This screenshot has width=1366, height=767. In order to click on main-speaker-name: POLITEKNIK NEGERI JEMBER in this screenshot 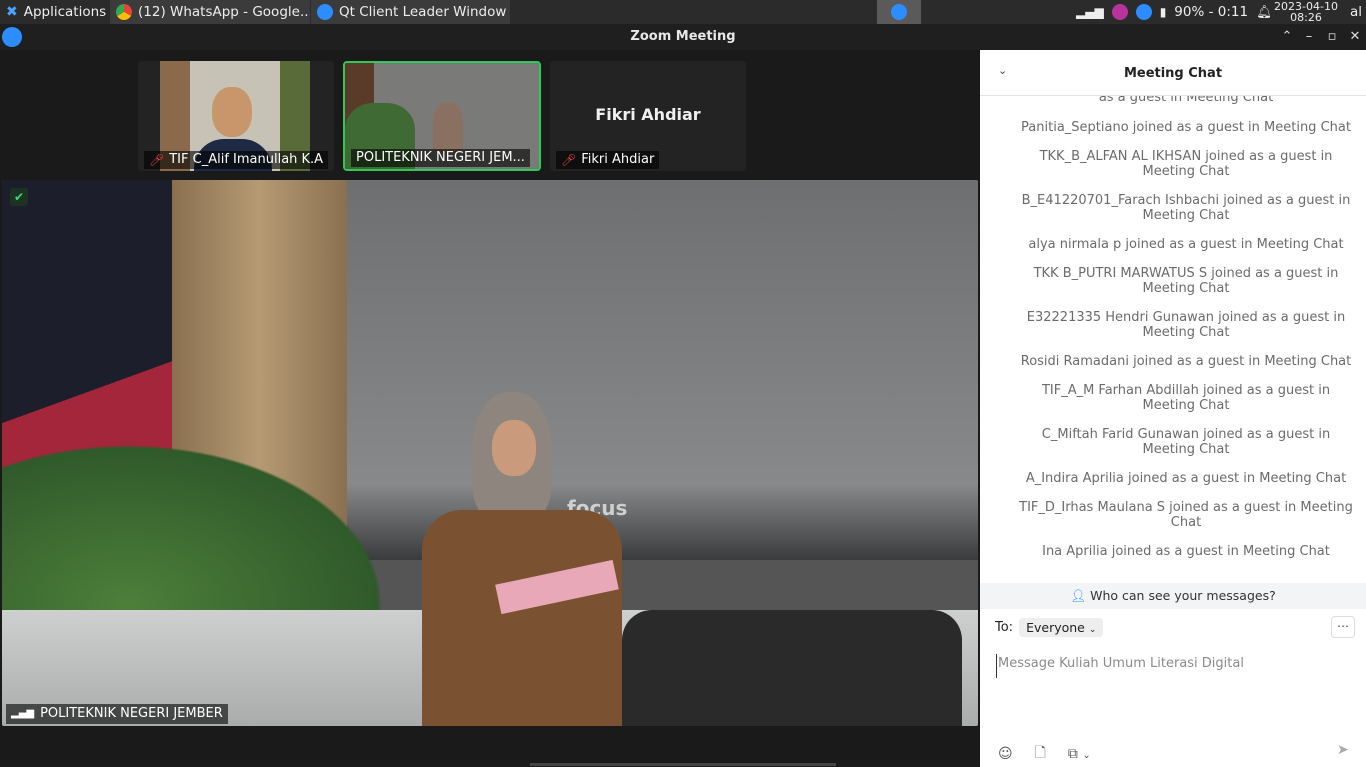, I will do `click(131, 713)`.